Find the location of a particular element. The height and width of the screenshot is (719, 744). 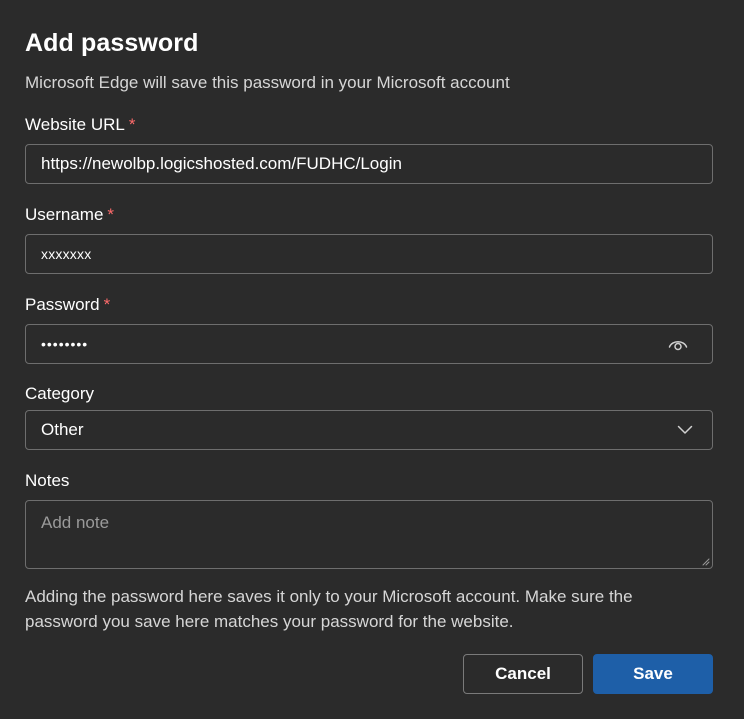

website-url-label: Website URL * is located at coordinates (80, 125).